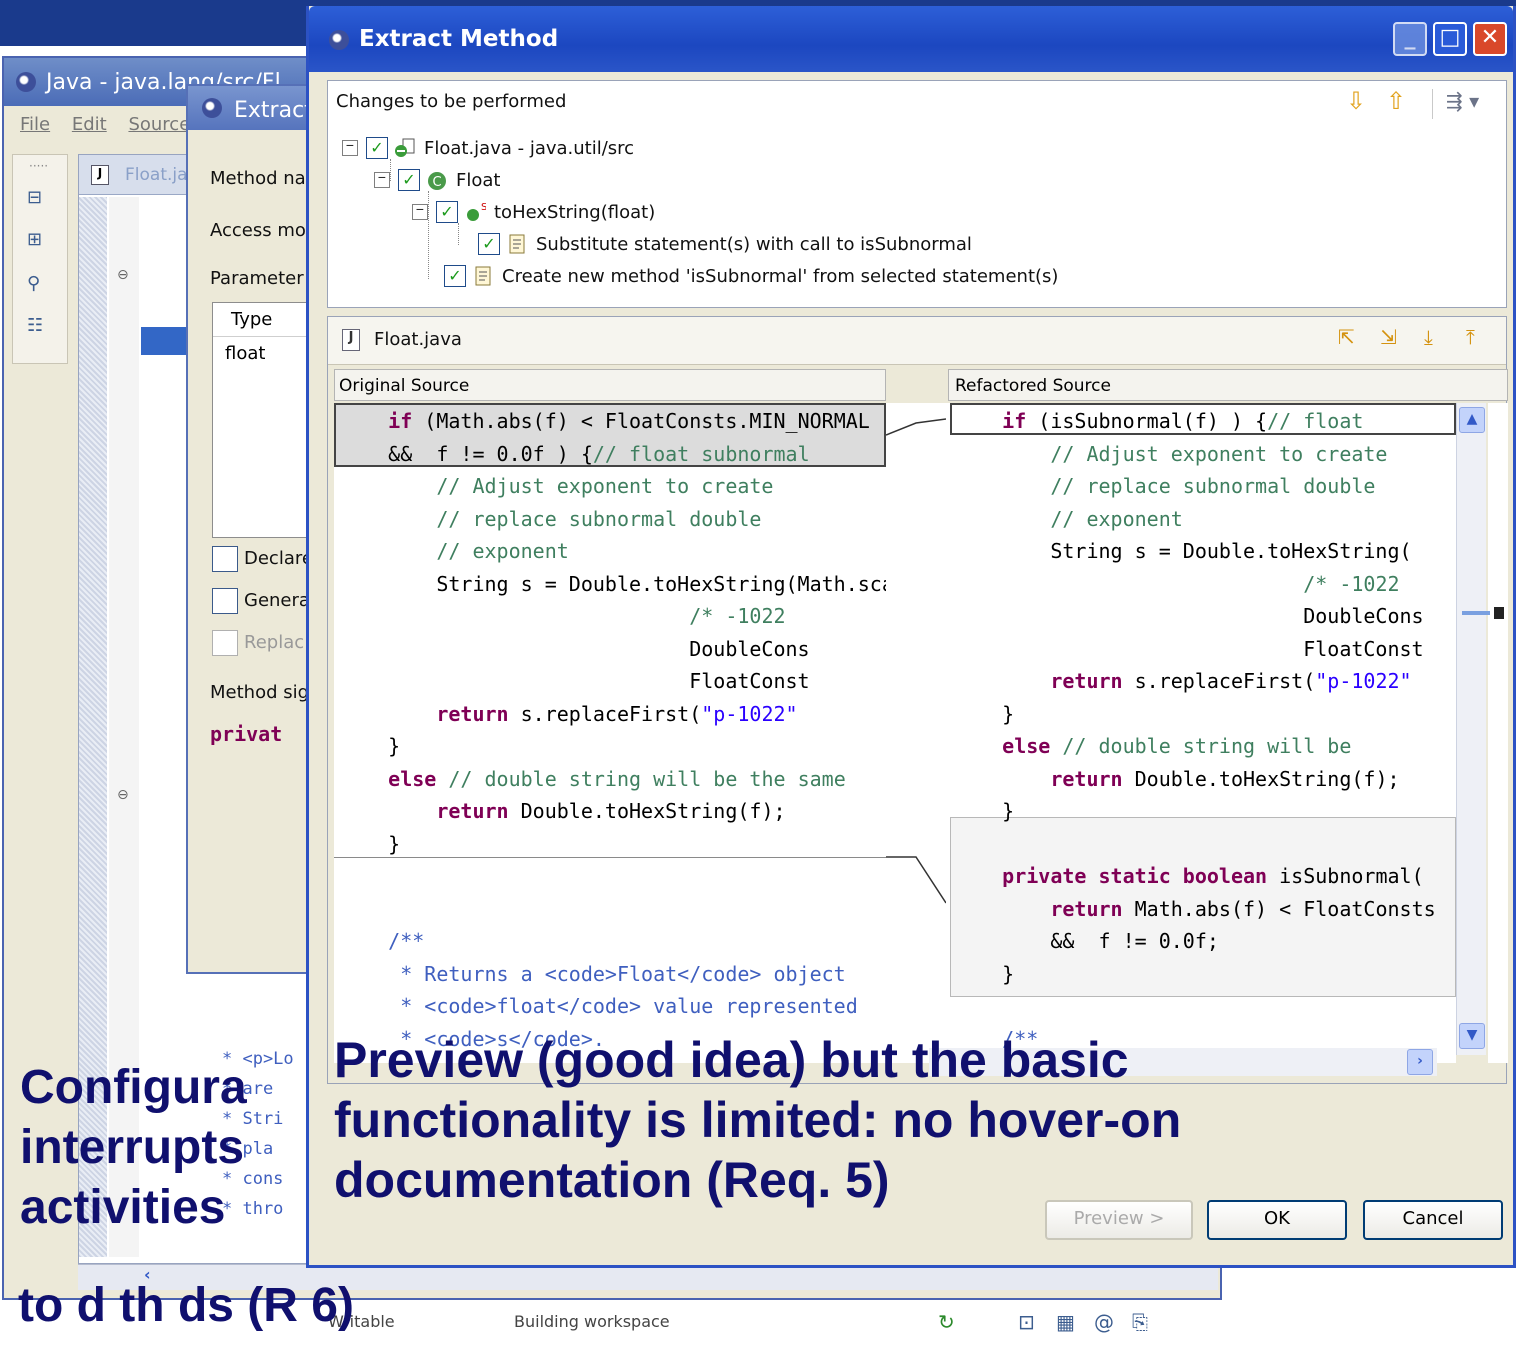 Image resolution: width=1516 pixels, height=1350 pixels. What do you see at coordinates (39, 166) in the screenshot?
I see `toolbar-grip: ·····` at bounding box center [39, 166].